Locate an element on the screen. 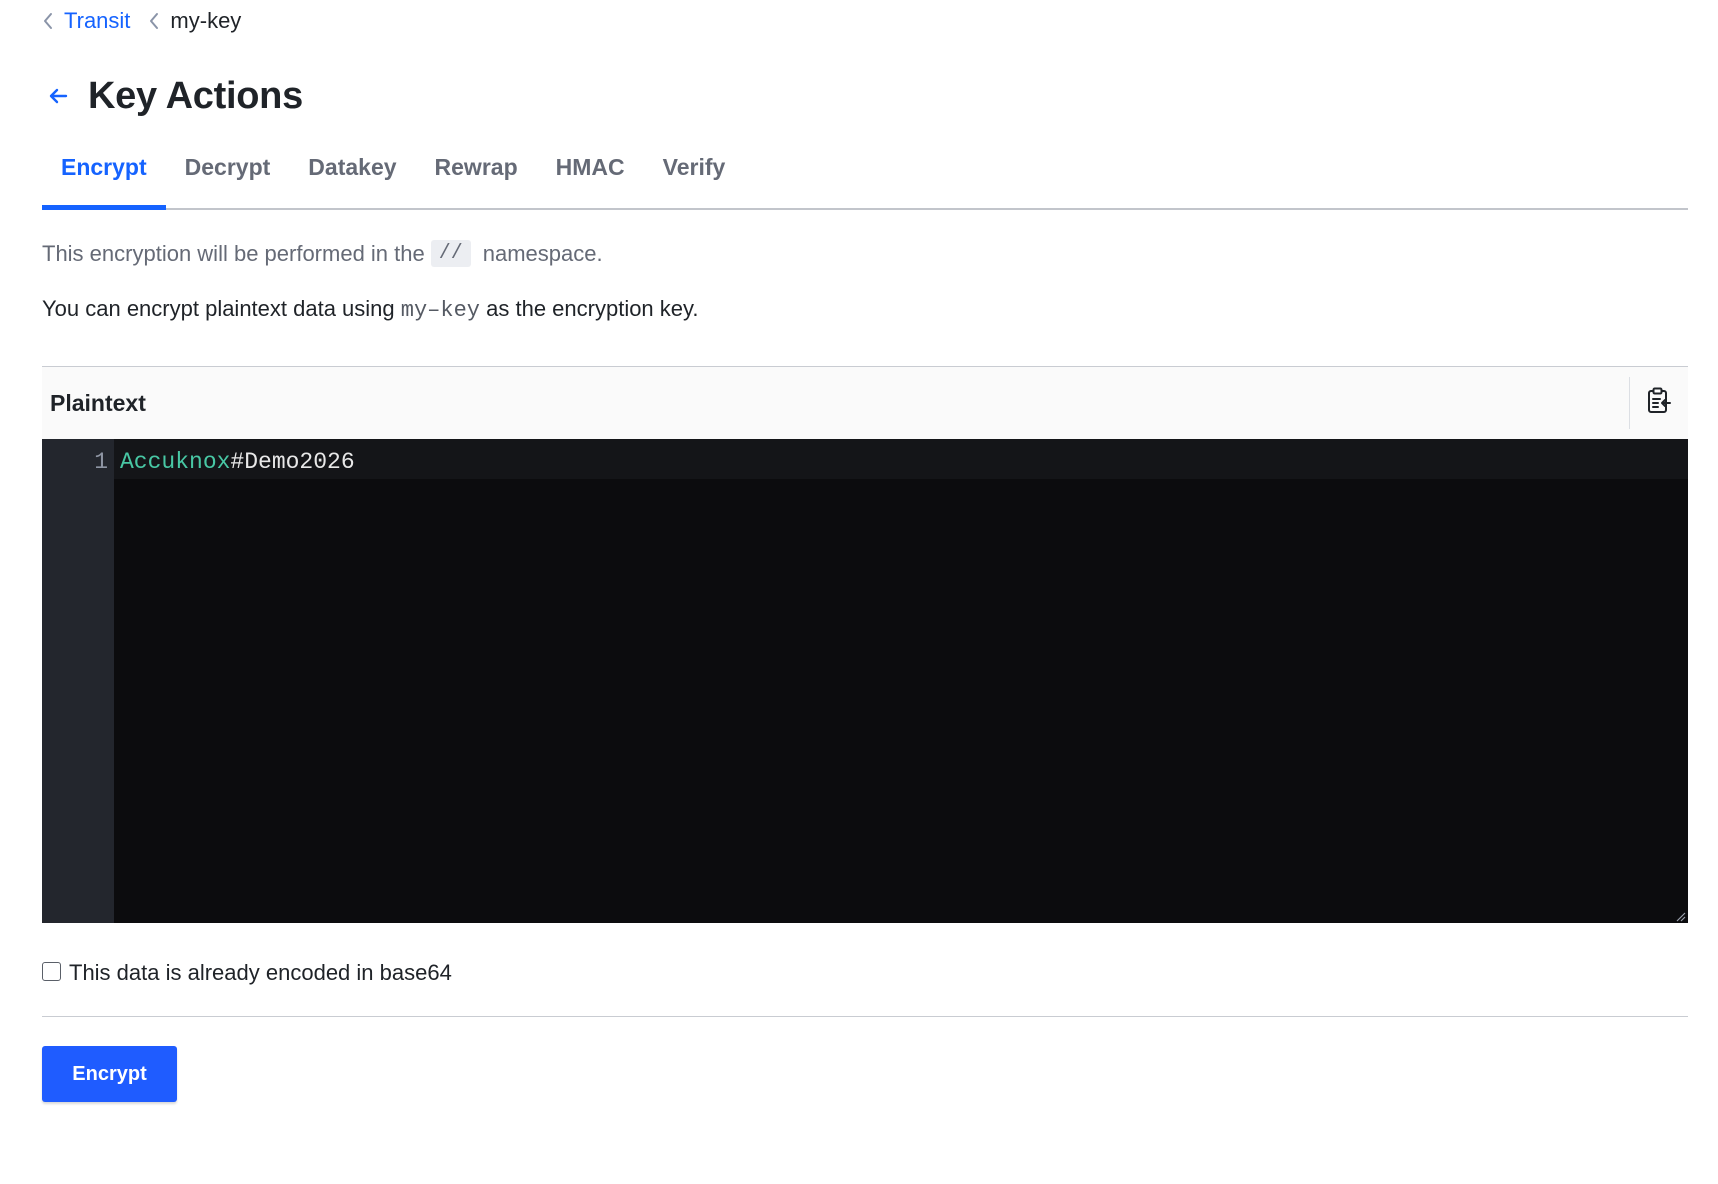 This screenshot has height=1184, width=1718. tab-rewrap: Rewrap is located at coordinates (476, 175).